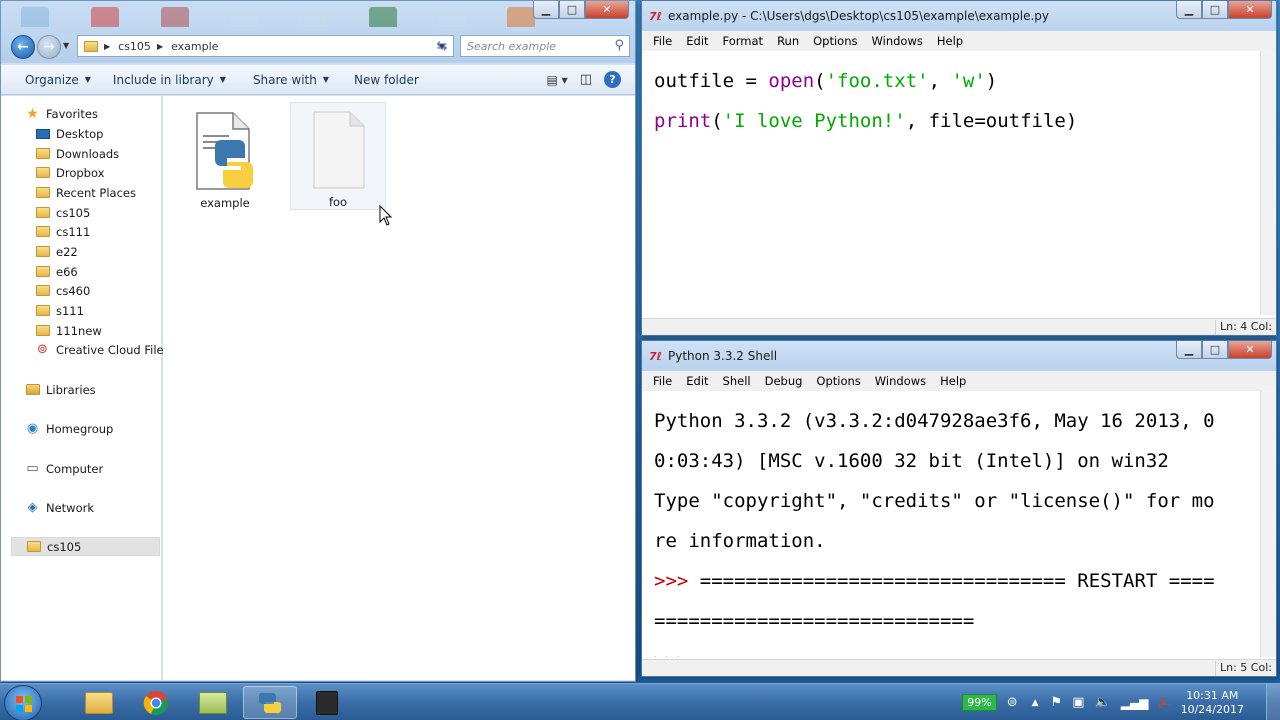 This screenshot has width=1280, height=720. I want to click on change-view-icon: ▤ ▾, so click(557, 80).